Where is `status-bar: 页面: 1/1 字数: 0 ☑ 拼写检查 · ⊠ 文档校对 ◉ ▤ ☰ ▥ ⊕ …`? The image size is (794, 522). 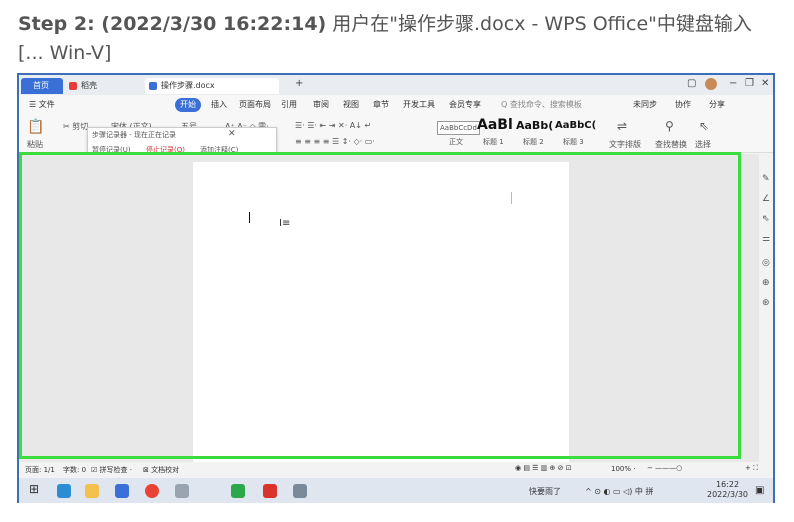 status-bar: 页面: 1/1 字数: 0 ☑ 拼写检查 · ⊠ 文档校对 ◉ ▤ ☰ ▥ ⊕ … is located at coordinates (396, 470).